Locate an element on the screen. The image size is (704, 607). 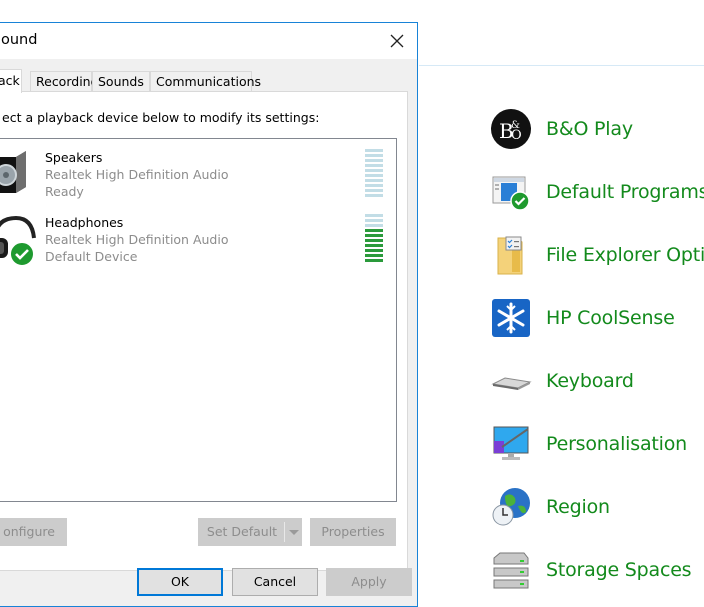
tab-communications: Communications is located at coordinates (205, 81).